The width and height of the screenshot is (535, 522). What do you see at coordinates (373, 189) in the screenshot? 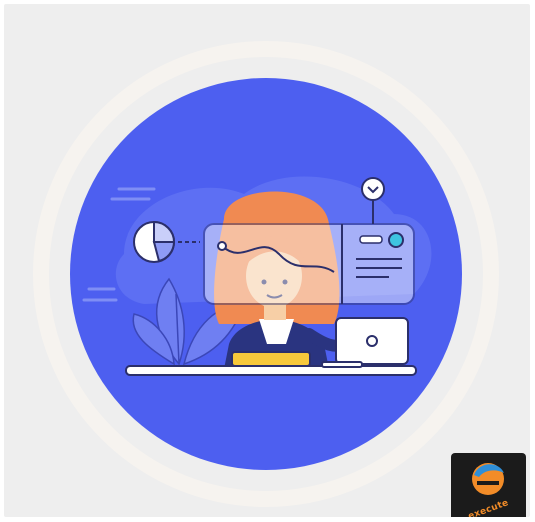
I see `chevron-down-icon` at bounding box center [373, 189].